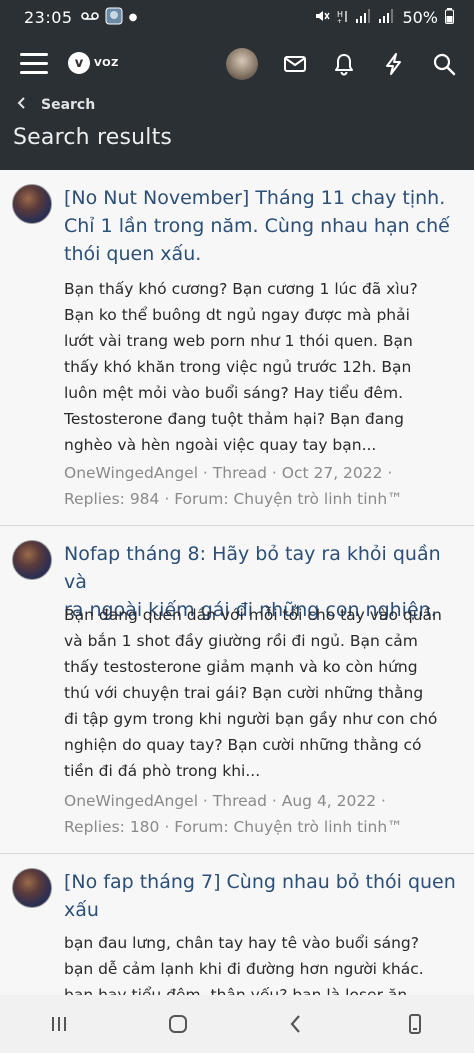 The height and width of the screenshot is (1053, 474). What do you see at coordinates (264, 254) in the screenshot?
I see `result-title-line: thói quen xấu.` at bounding box center [264, 254].